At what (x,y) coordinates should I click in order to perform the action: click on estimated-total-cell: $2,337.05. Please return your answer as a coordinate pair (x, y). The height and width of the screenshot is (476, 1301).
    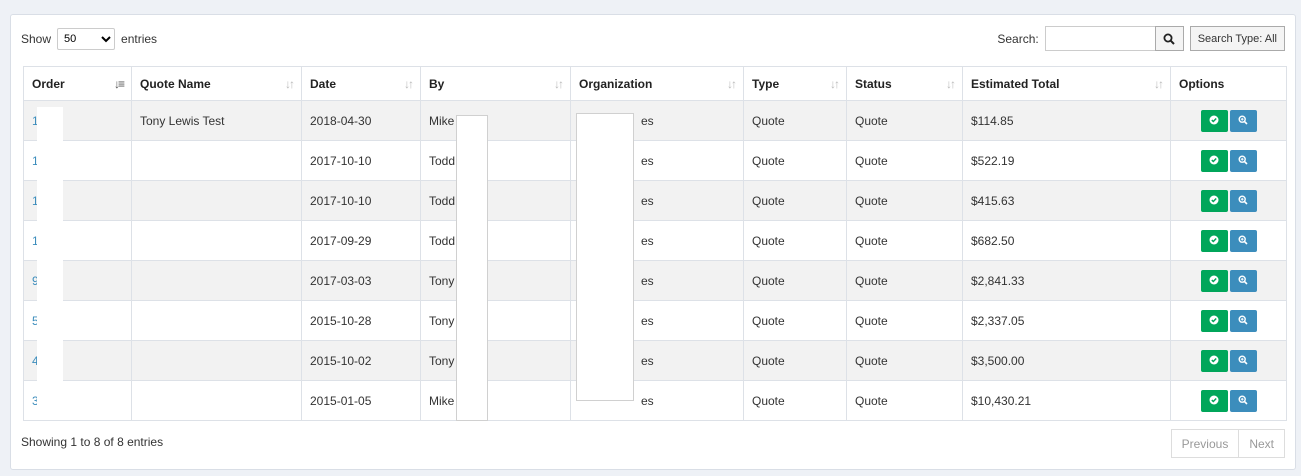
    Looking at the image, I should click on (1066, 320).